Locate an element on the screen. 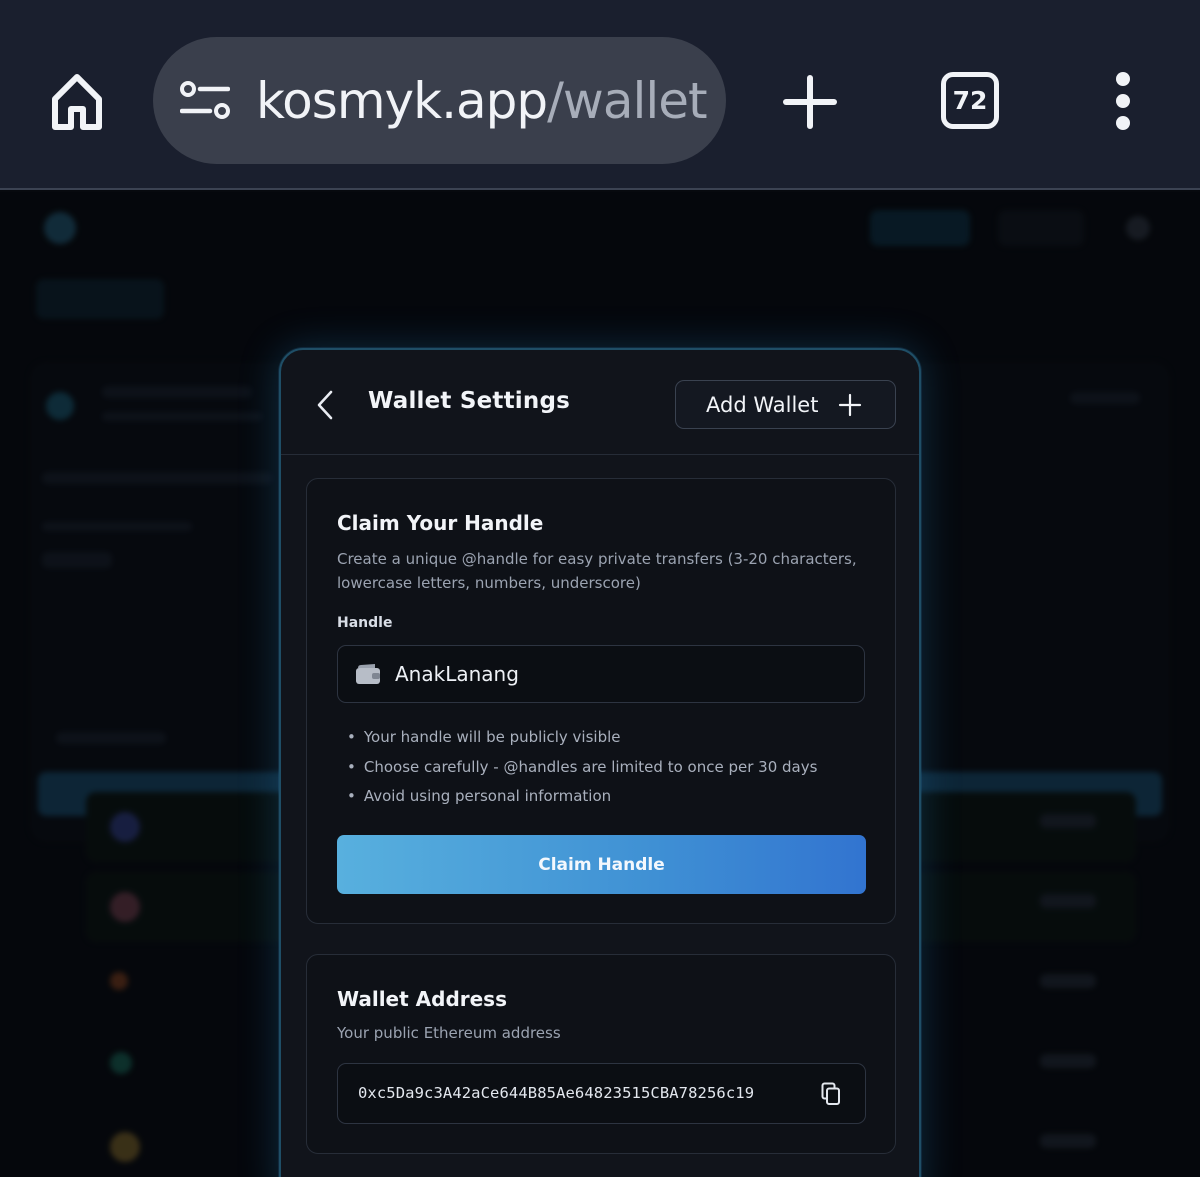 This screenshot has width=1200, height=1177. handle-input-value: AnakLanang is located at coordinates (457, 674).